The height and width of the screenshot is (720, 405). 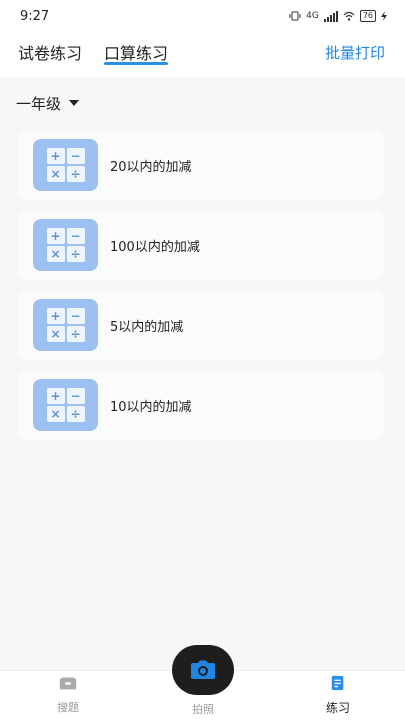 What do you see at coordinates (74, 103) in the screenshot?
I see `caret-down-icon` at bounding box center [74, 103].